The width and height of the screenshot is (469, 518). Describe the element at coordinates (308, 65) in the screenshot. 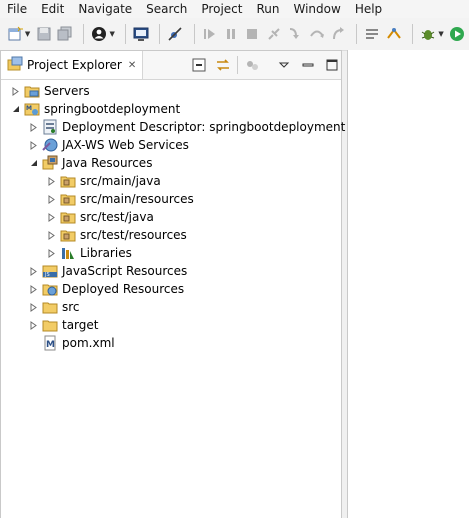

I see `minimize-icon` at that location.